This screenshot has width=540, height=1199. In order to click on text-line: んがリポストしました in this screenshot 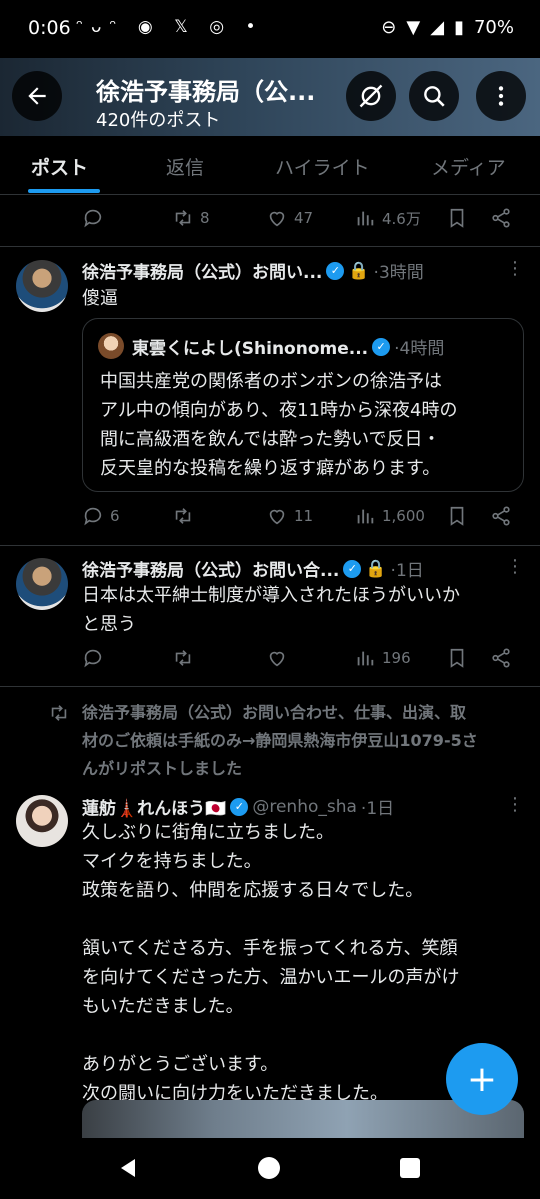, I will do `click(162, 768)`.